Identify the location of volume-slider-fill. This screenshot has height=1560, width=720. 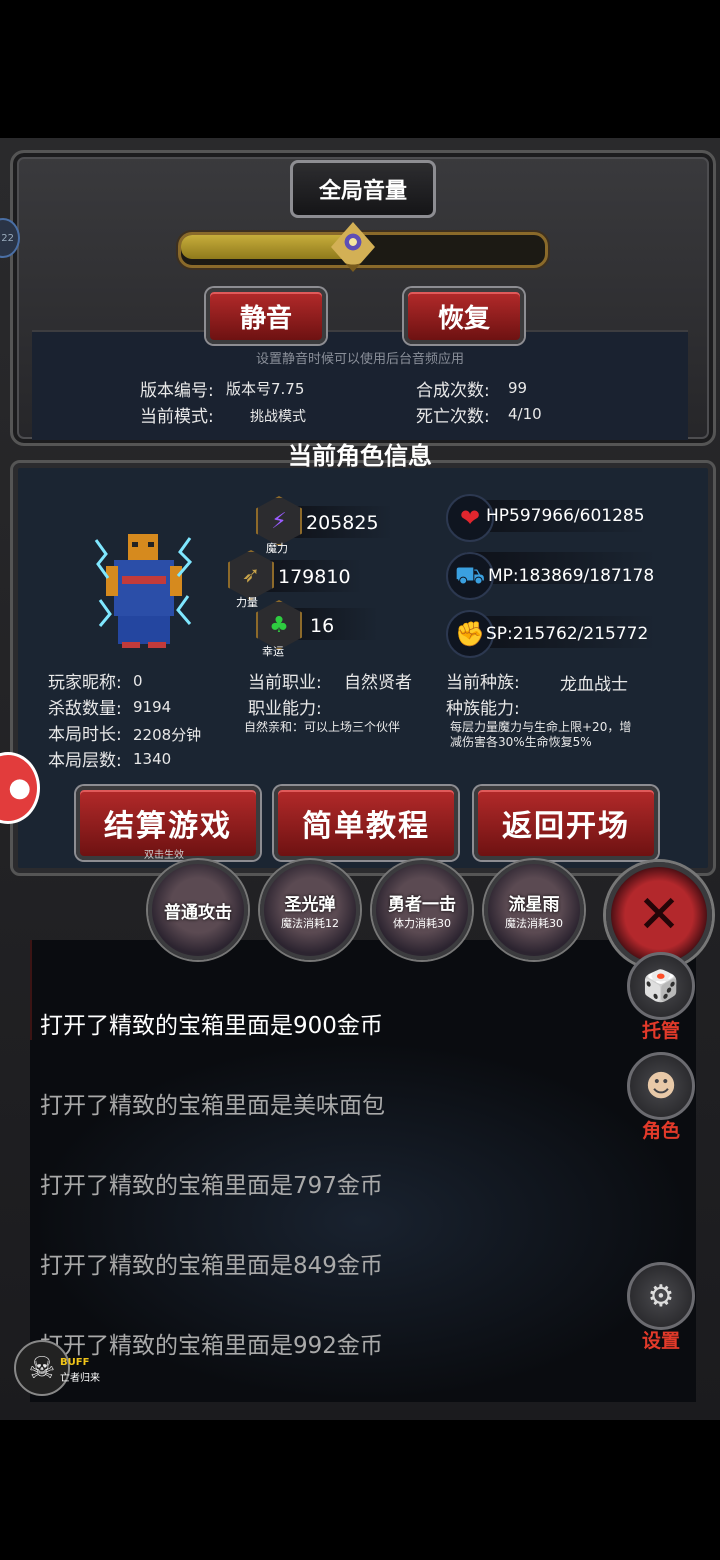
(267, 247).